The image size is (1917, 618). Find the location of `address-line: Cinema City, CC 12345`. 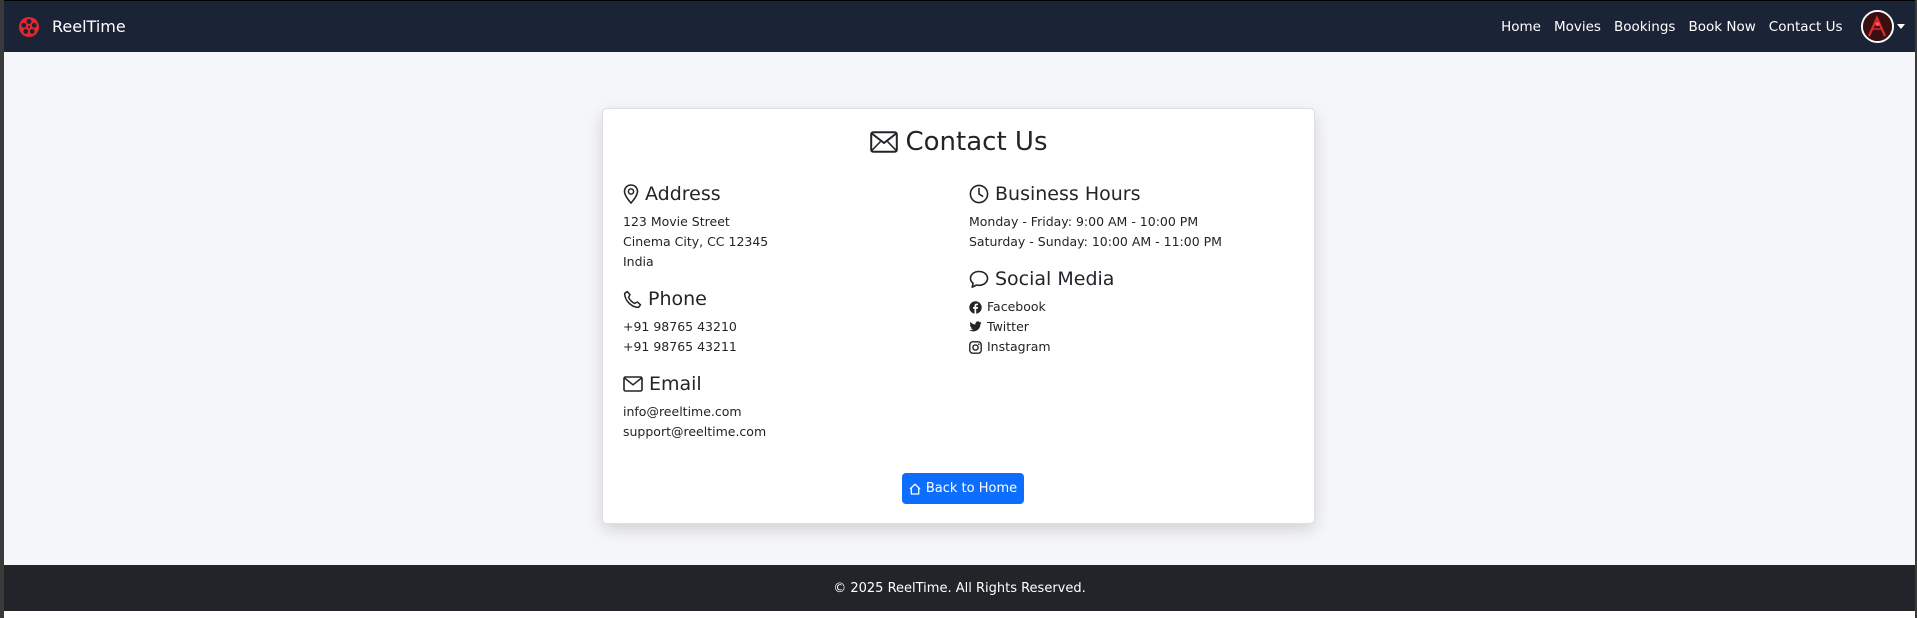

address-line: Cinema City, CC 12345 is located at coordinates (696, 241).